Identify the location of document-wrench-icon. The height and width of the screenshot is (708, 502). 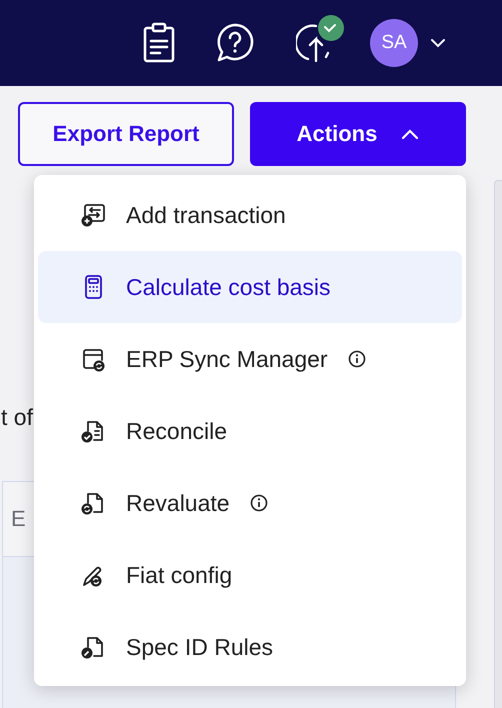
(93, 647).